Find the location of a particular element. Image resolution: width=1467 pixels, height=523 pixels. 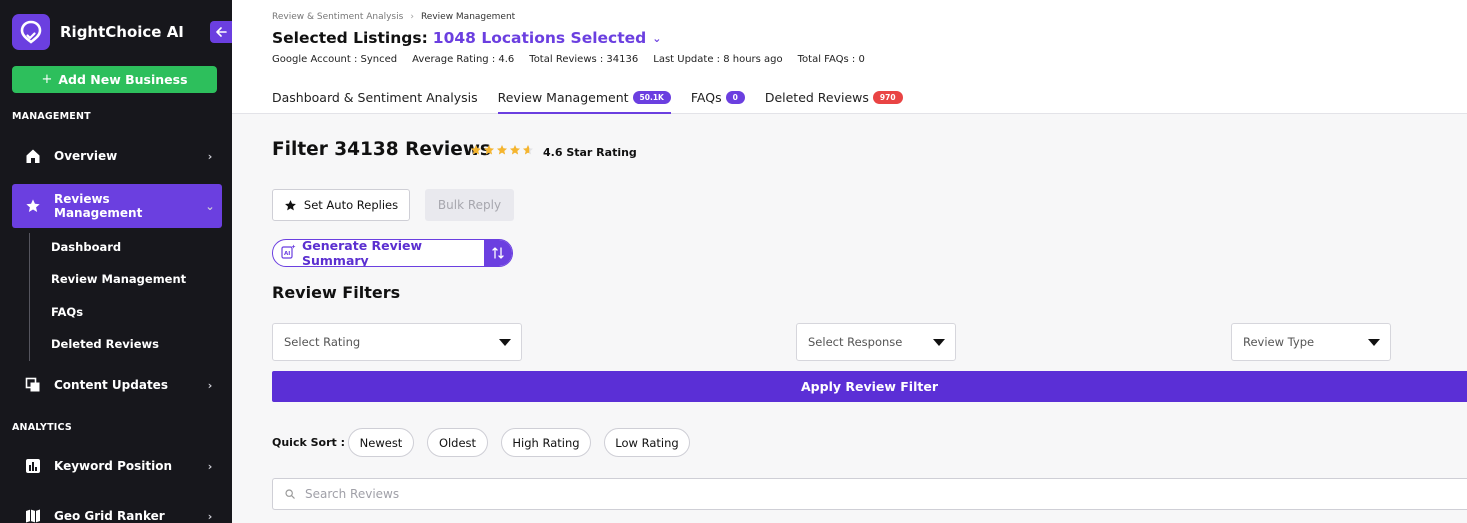

sidebar-item-overview: Overview › is located at coordinates (117, 156).